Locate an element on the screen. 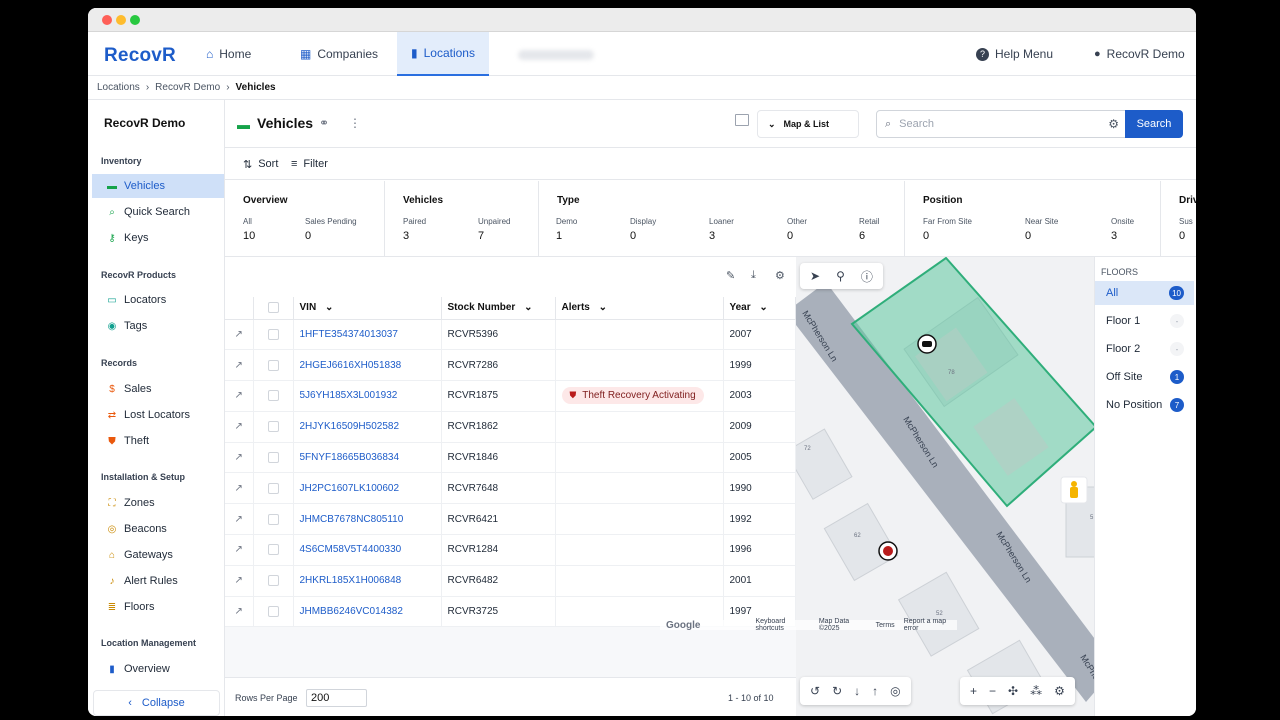 The image size is (1280, 720). stat-loaner: Loaner 3 is located at coordinates (721, 229).